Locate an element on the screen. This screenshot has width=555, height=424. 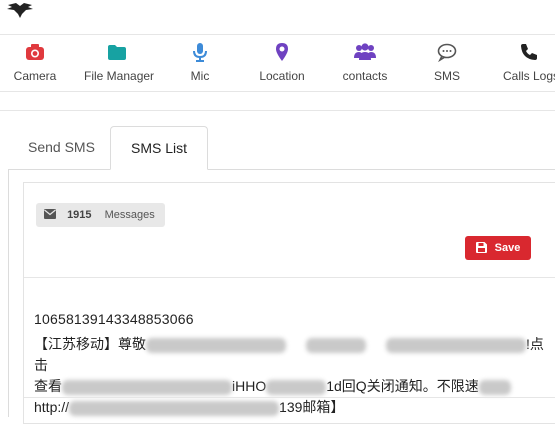
eagle-logo-icon is located at coordinates (20, 10).